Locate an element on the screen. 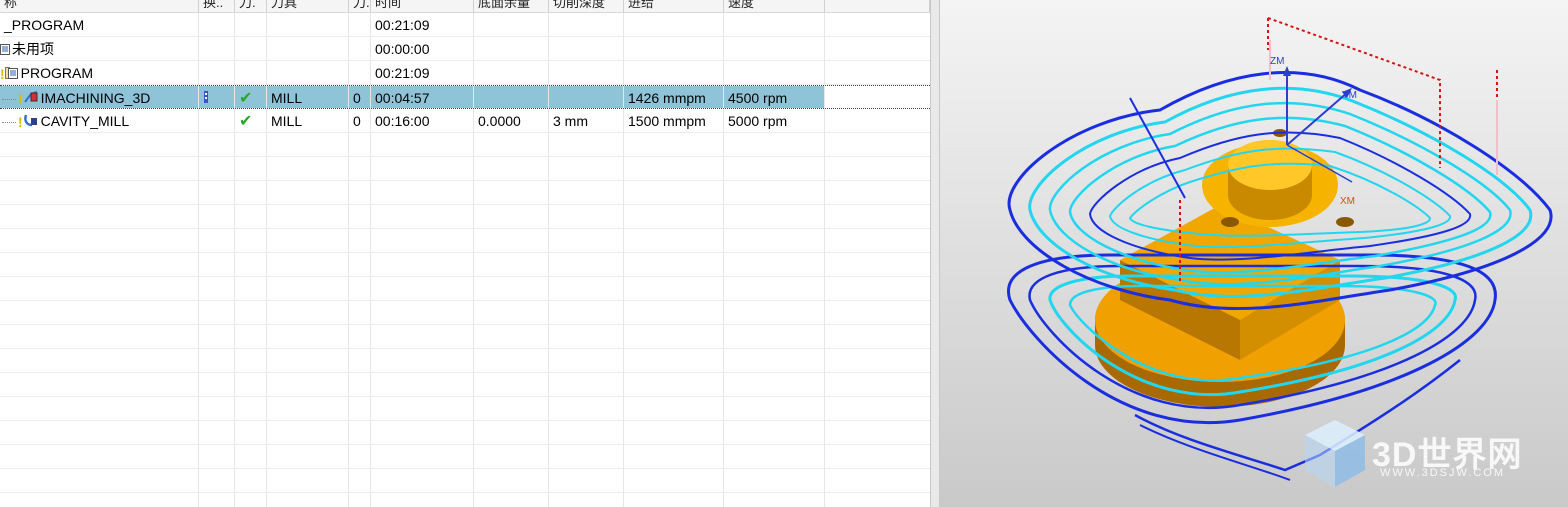 Image resolution: width=1568 pixels, height=507 pixels. col-header-tool-number: 刀. is located at coordinates (360, 6).